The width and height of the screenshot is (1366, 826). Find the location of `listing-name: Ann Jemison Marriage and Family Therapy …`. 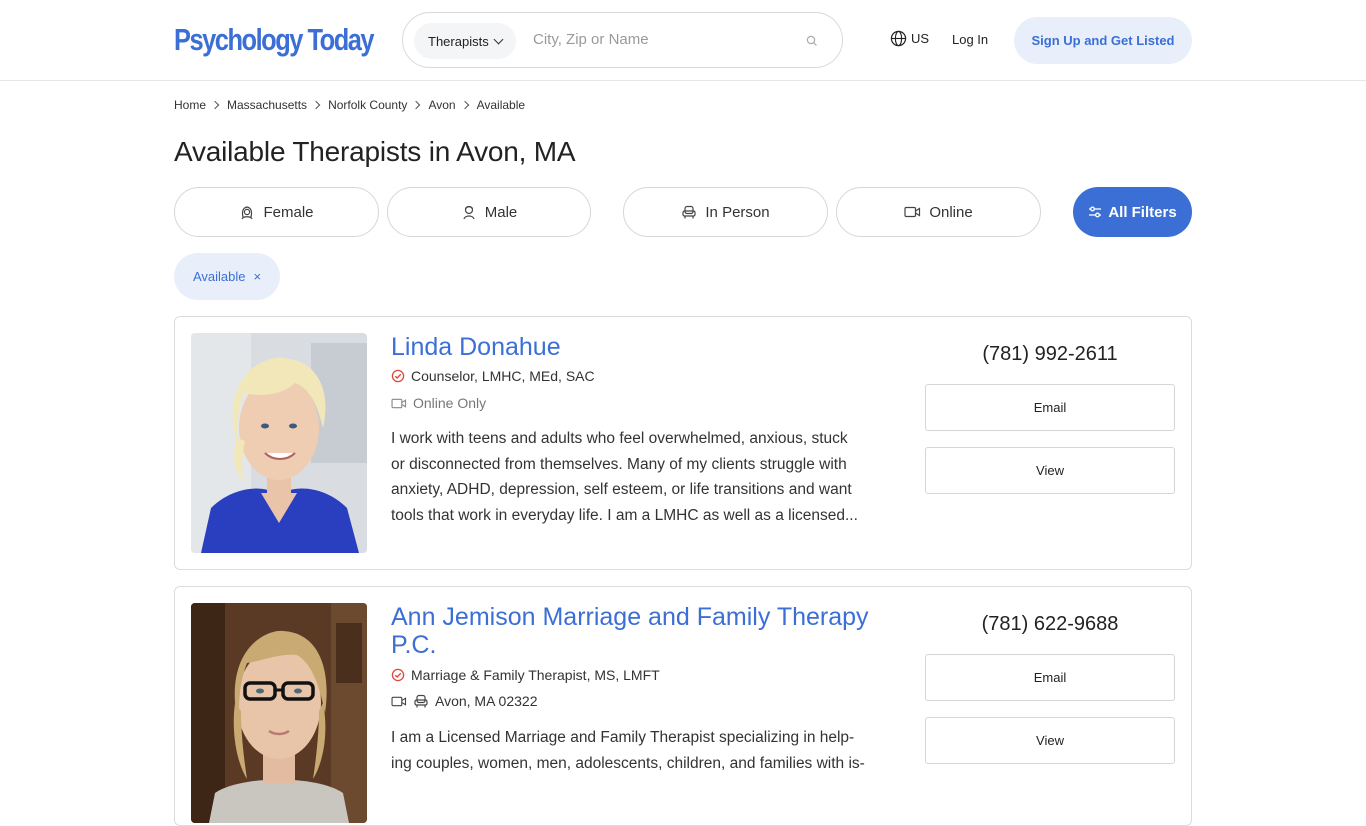

listing-name: Ann Jemison Marriage and Family Therapy … is located at coordinates (646, 631).